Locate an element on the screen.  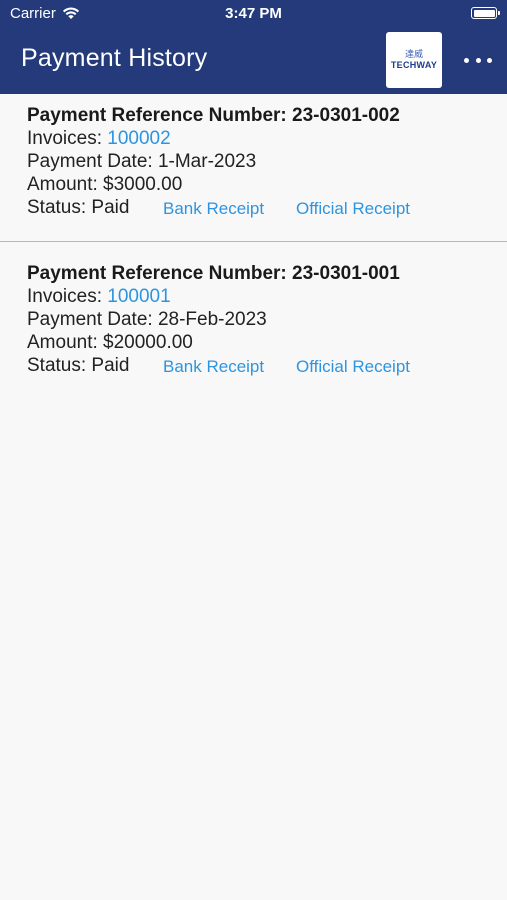
company-logo: 達威 TECHWAY is located at coordinates (414, 60).